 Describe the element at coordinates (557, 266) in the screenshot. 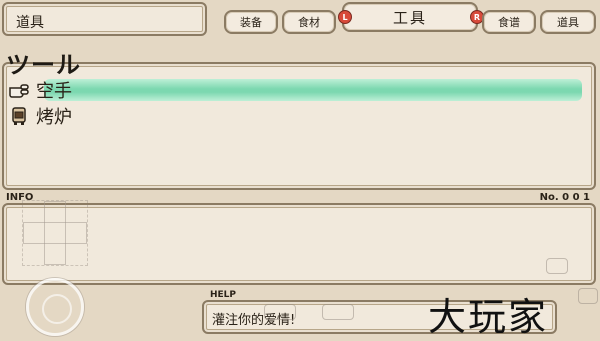

I see `triangle-button` at that location.